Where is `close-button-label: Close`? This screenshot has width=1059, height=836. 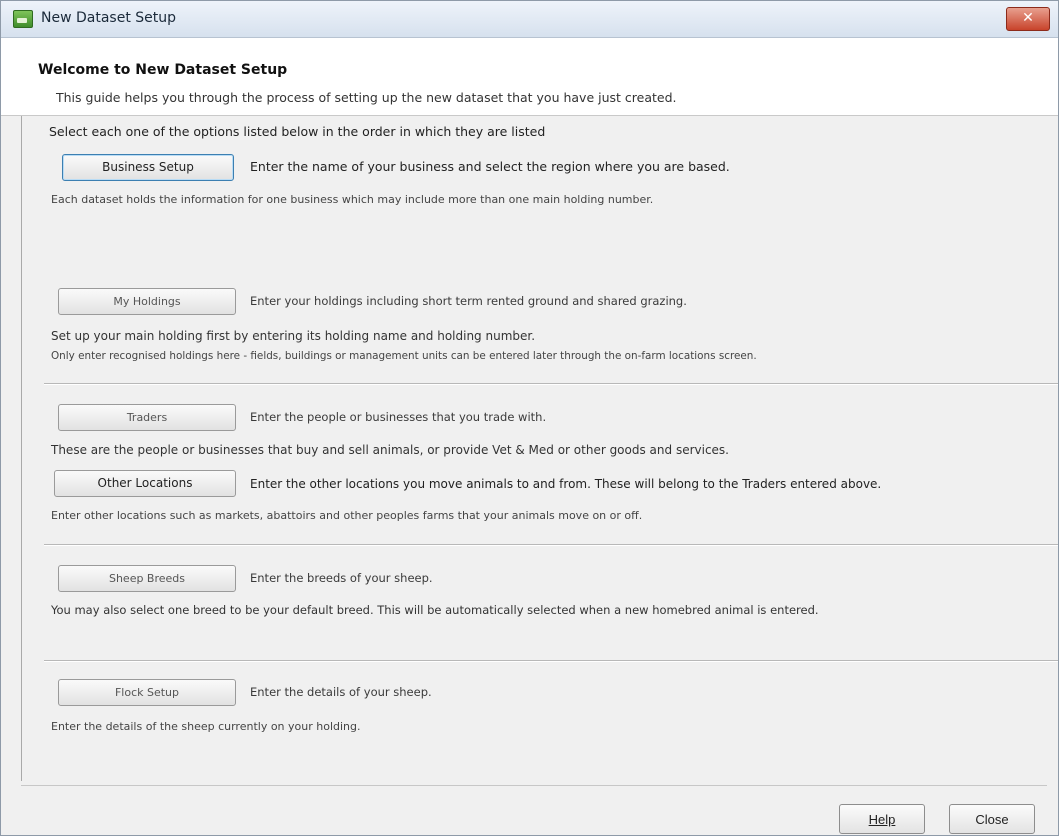
close-button-label: Close is located at coordinates (992, 819).